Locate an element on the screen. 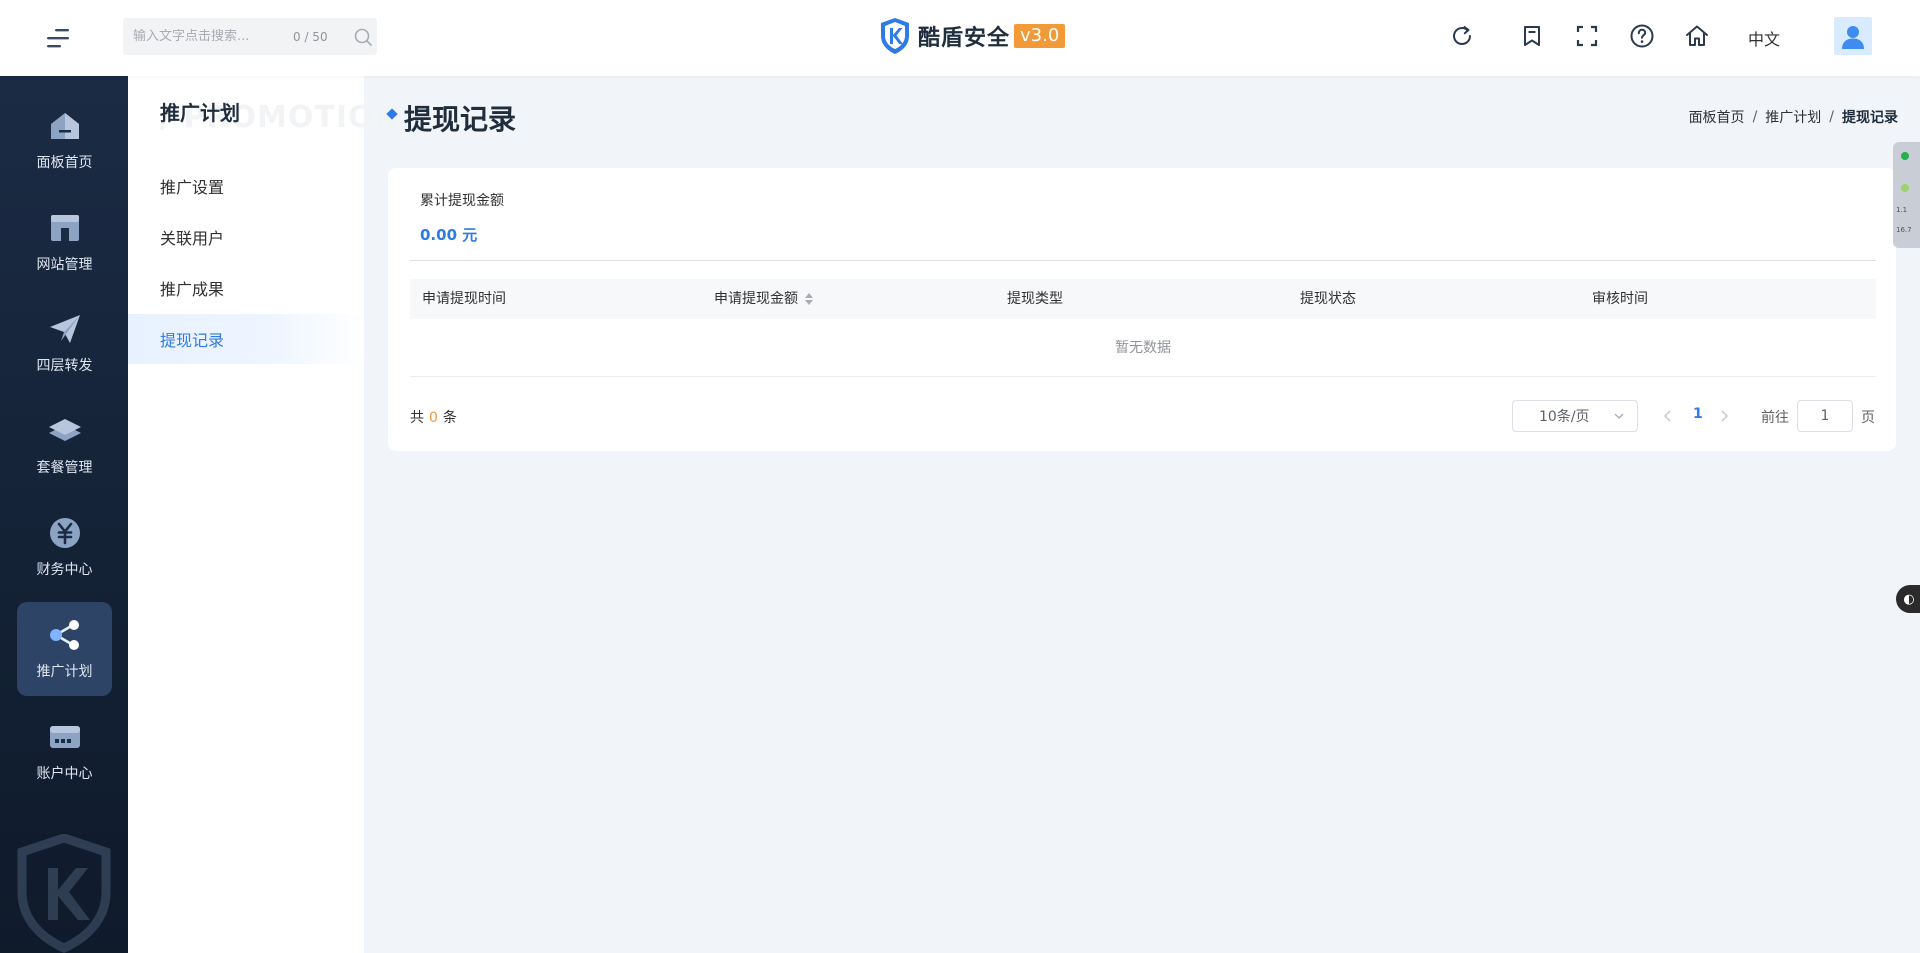 The height and width of the screenshot is (953, 1920). submenu-title: 推广计划 is located at coordinates (200, 113).